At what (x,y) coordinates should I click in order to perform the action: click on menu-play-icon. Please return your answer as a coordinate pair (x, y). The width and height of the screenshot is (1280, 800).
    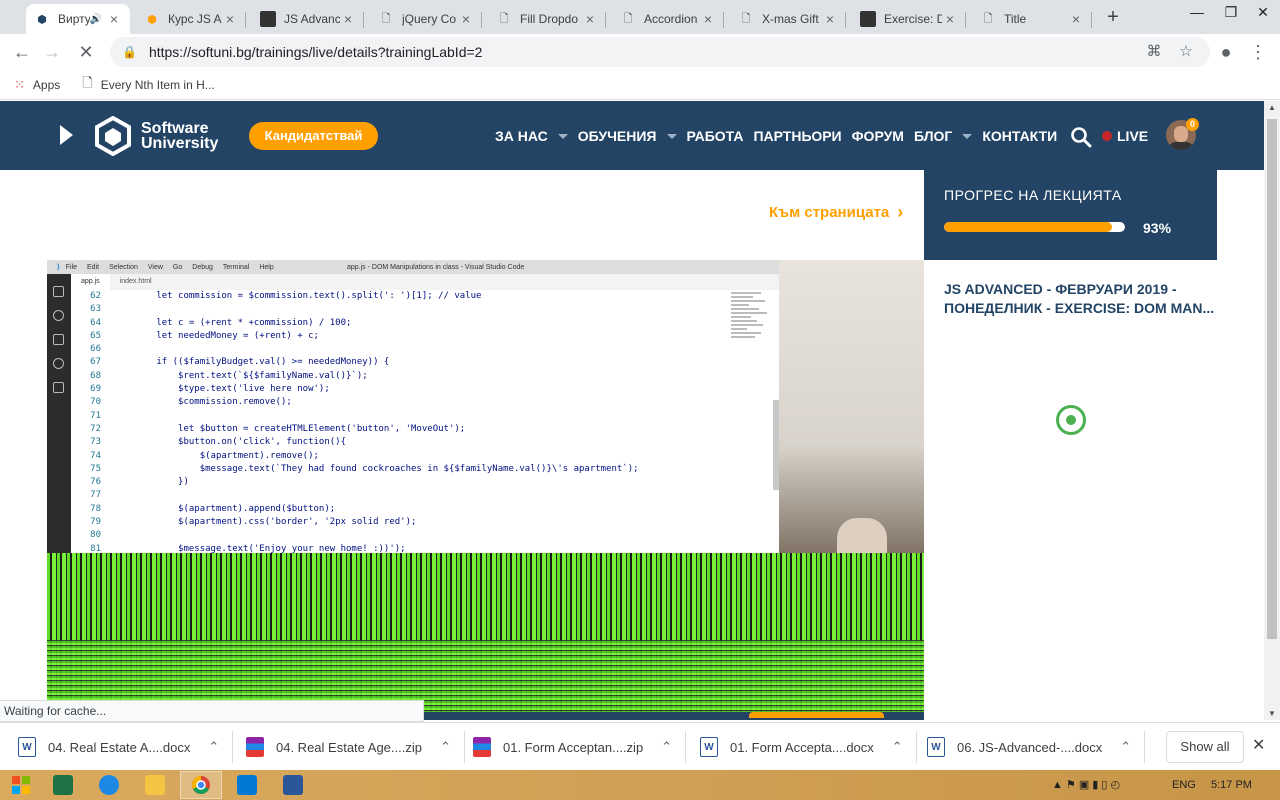
    Looking at the image, I should click on (66, 135).